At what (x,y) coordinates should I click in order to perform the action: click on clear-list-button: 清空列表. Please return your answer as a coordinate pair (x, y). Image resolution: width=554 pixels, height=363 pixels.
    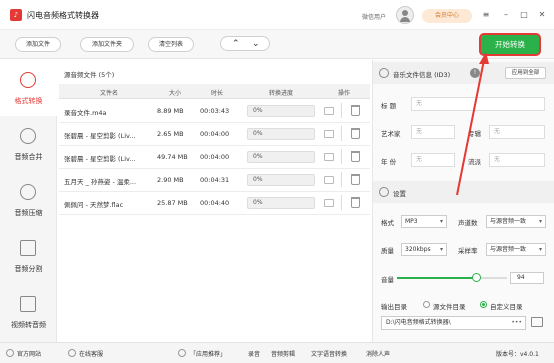
    Looking at the image, I should click on (171, 44).